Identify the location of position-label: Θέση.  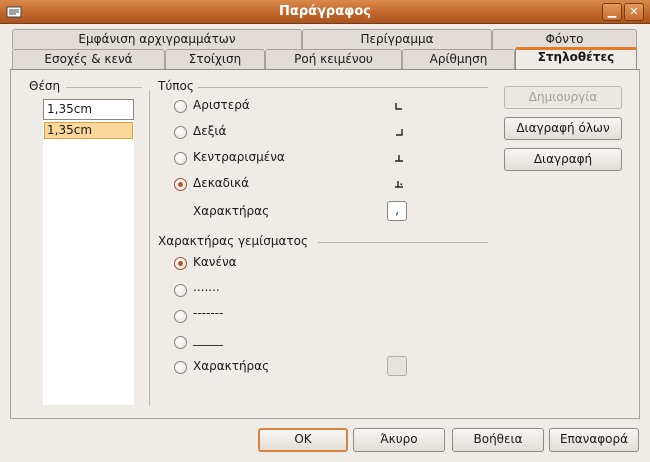
(45, 86).